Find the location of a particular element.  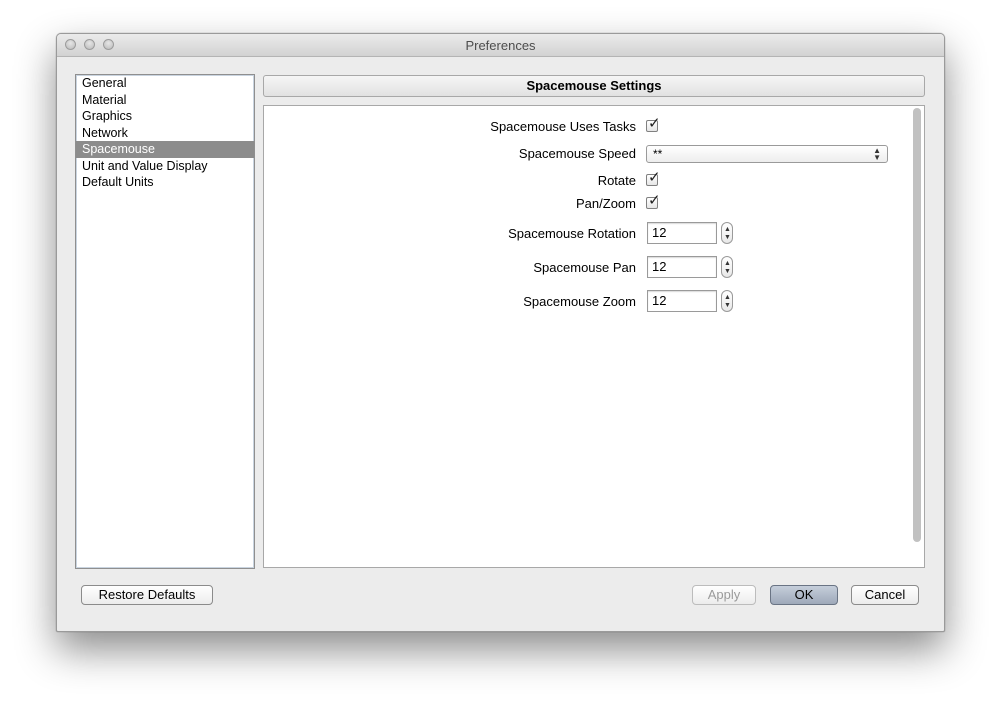

window-title: Preferences is located at coordinates (500, 45).